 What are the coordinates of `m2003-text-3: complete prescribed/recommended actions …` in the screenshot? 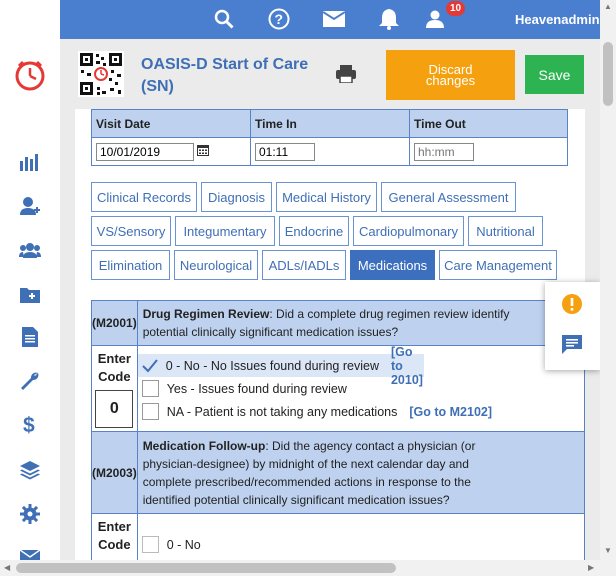 It's located at (306, 481).